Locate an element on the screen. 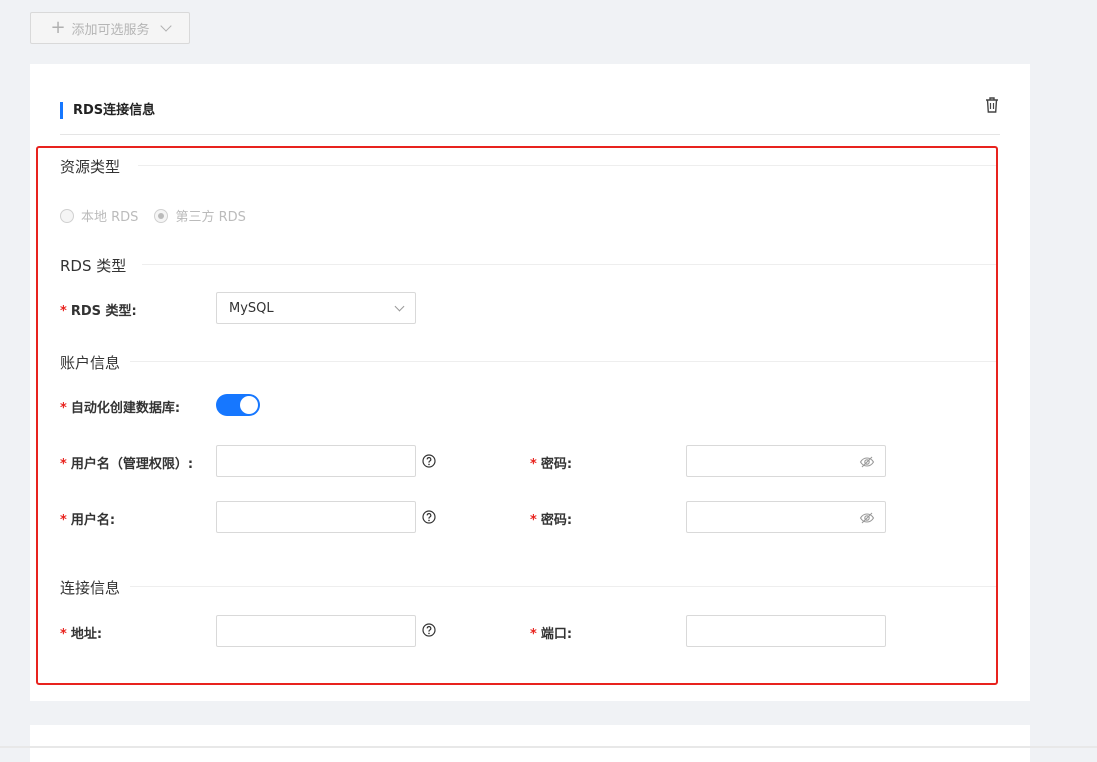 This screenshot has width=1097, height=762. next-card is located at coordinates (530, 743).